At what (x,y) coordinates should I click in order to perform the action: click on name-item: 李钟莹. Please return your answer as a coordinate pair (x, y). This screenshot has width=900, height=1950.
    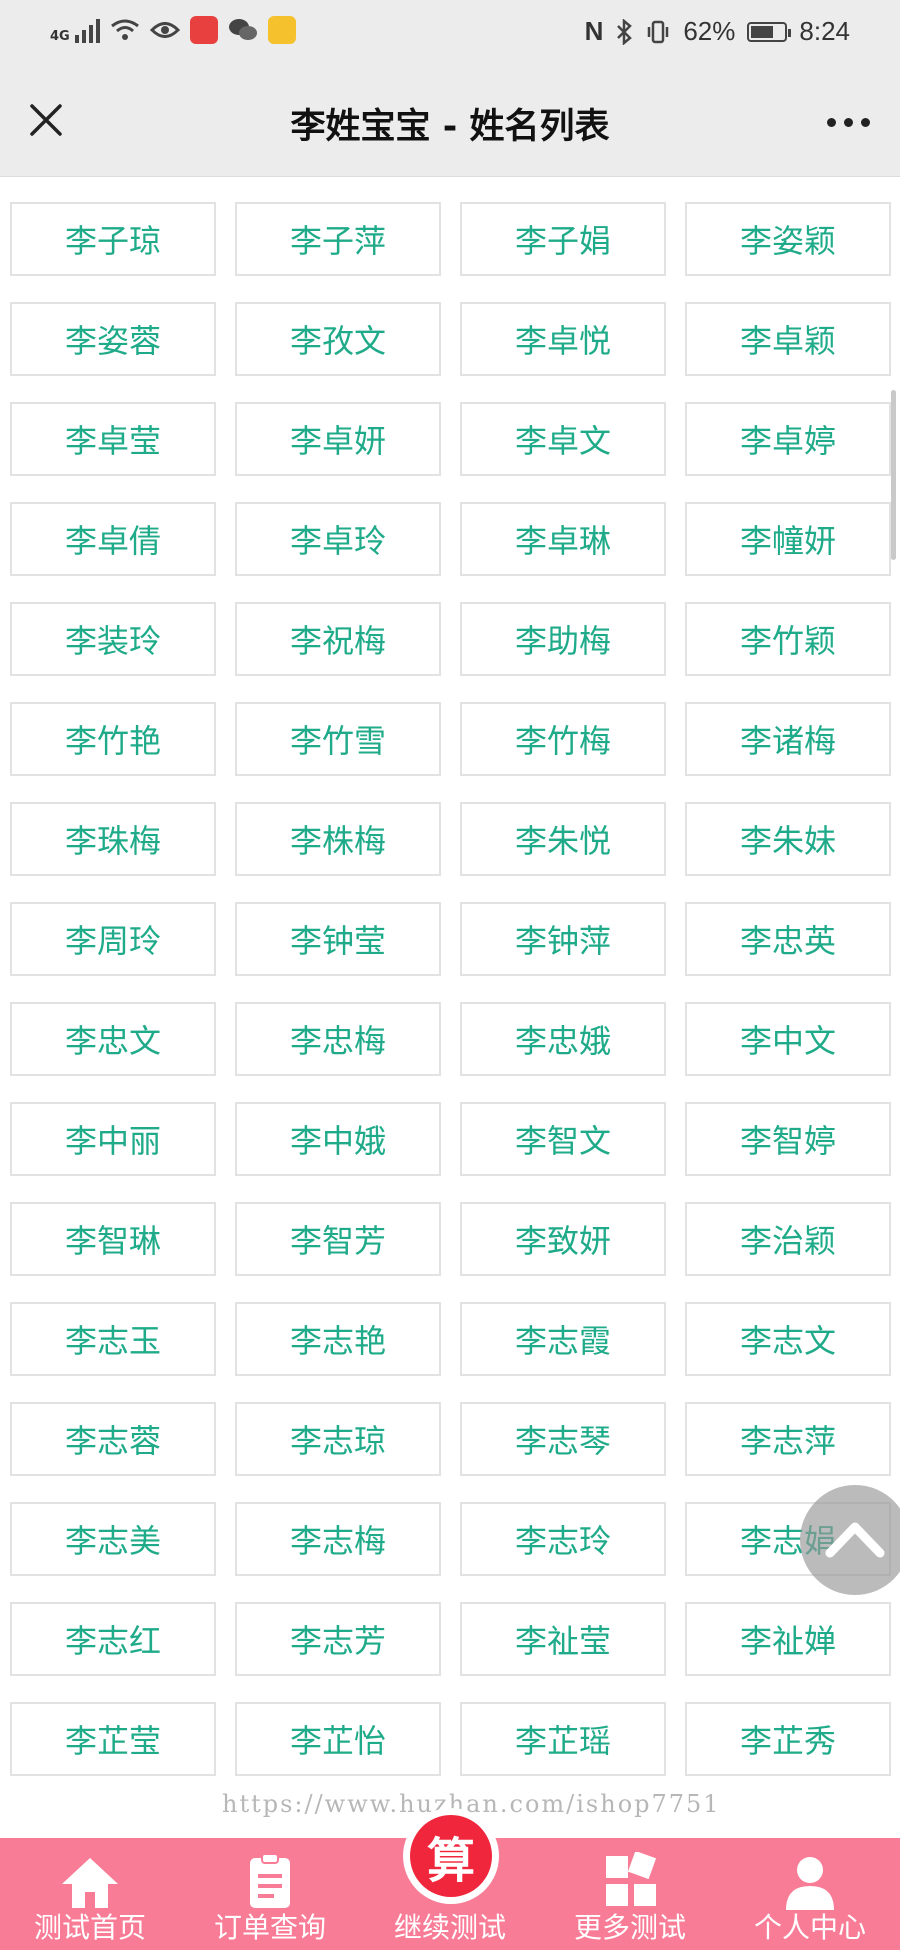
    Looking at the image, I should click on (338, 939).